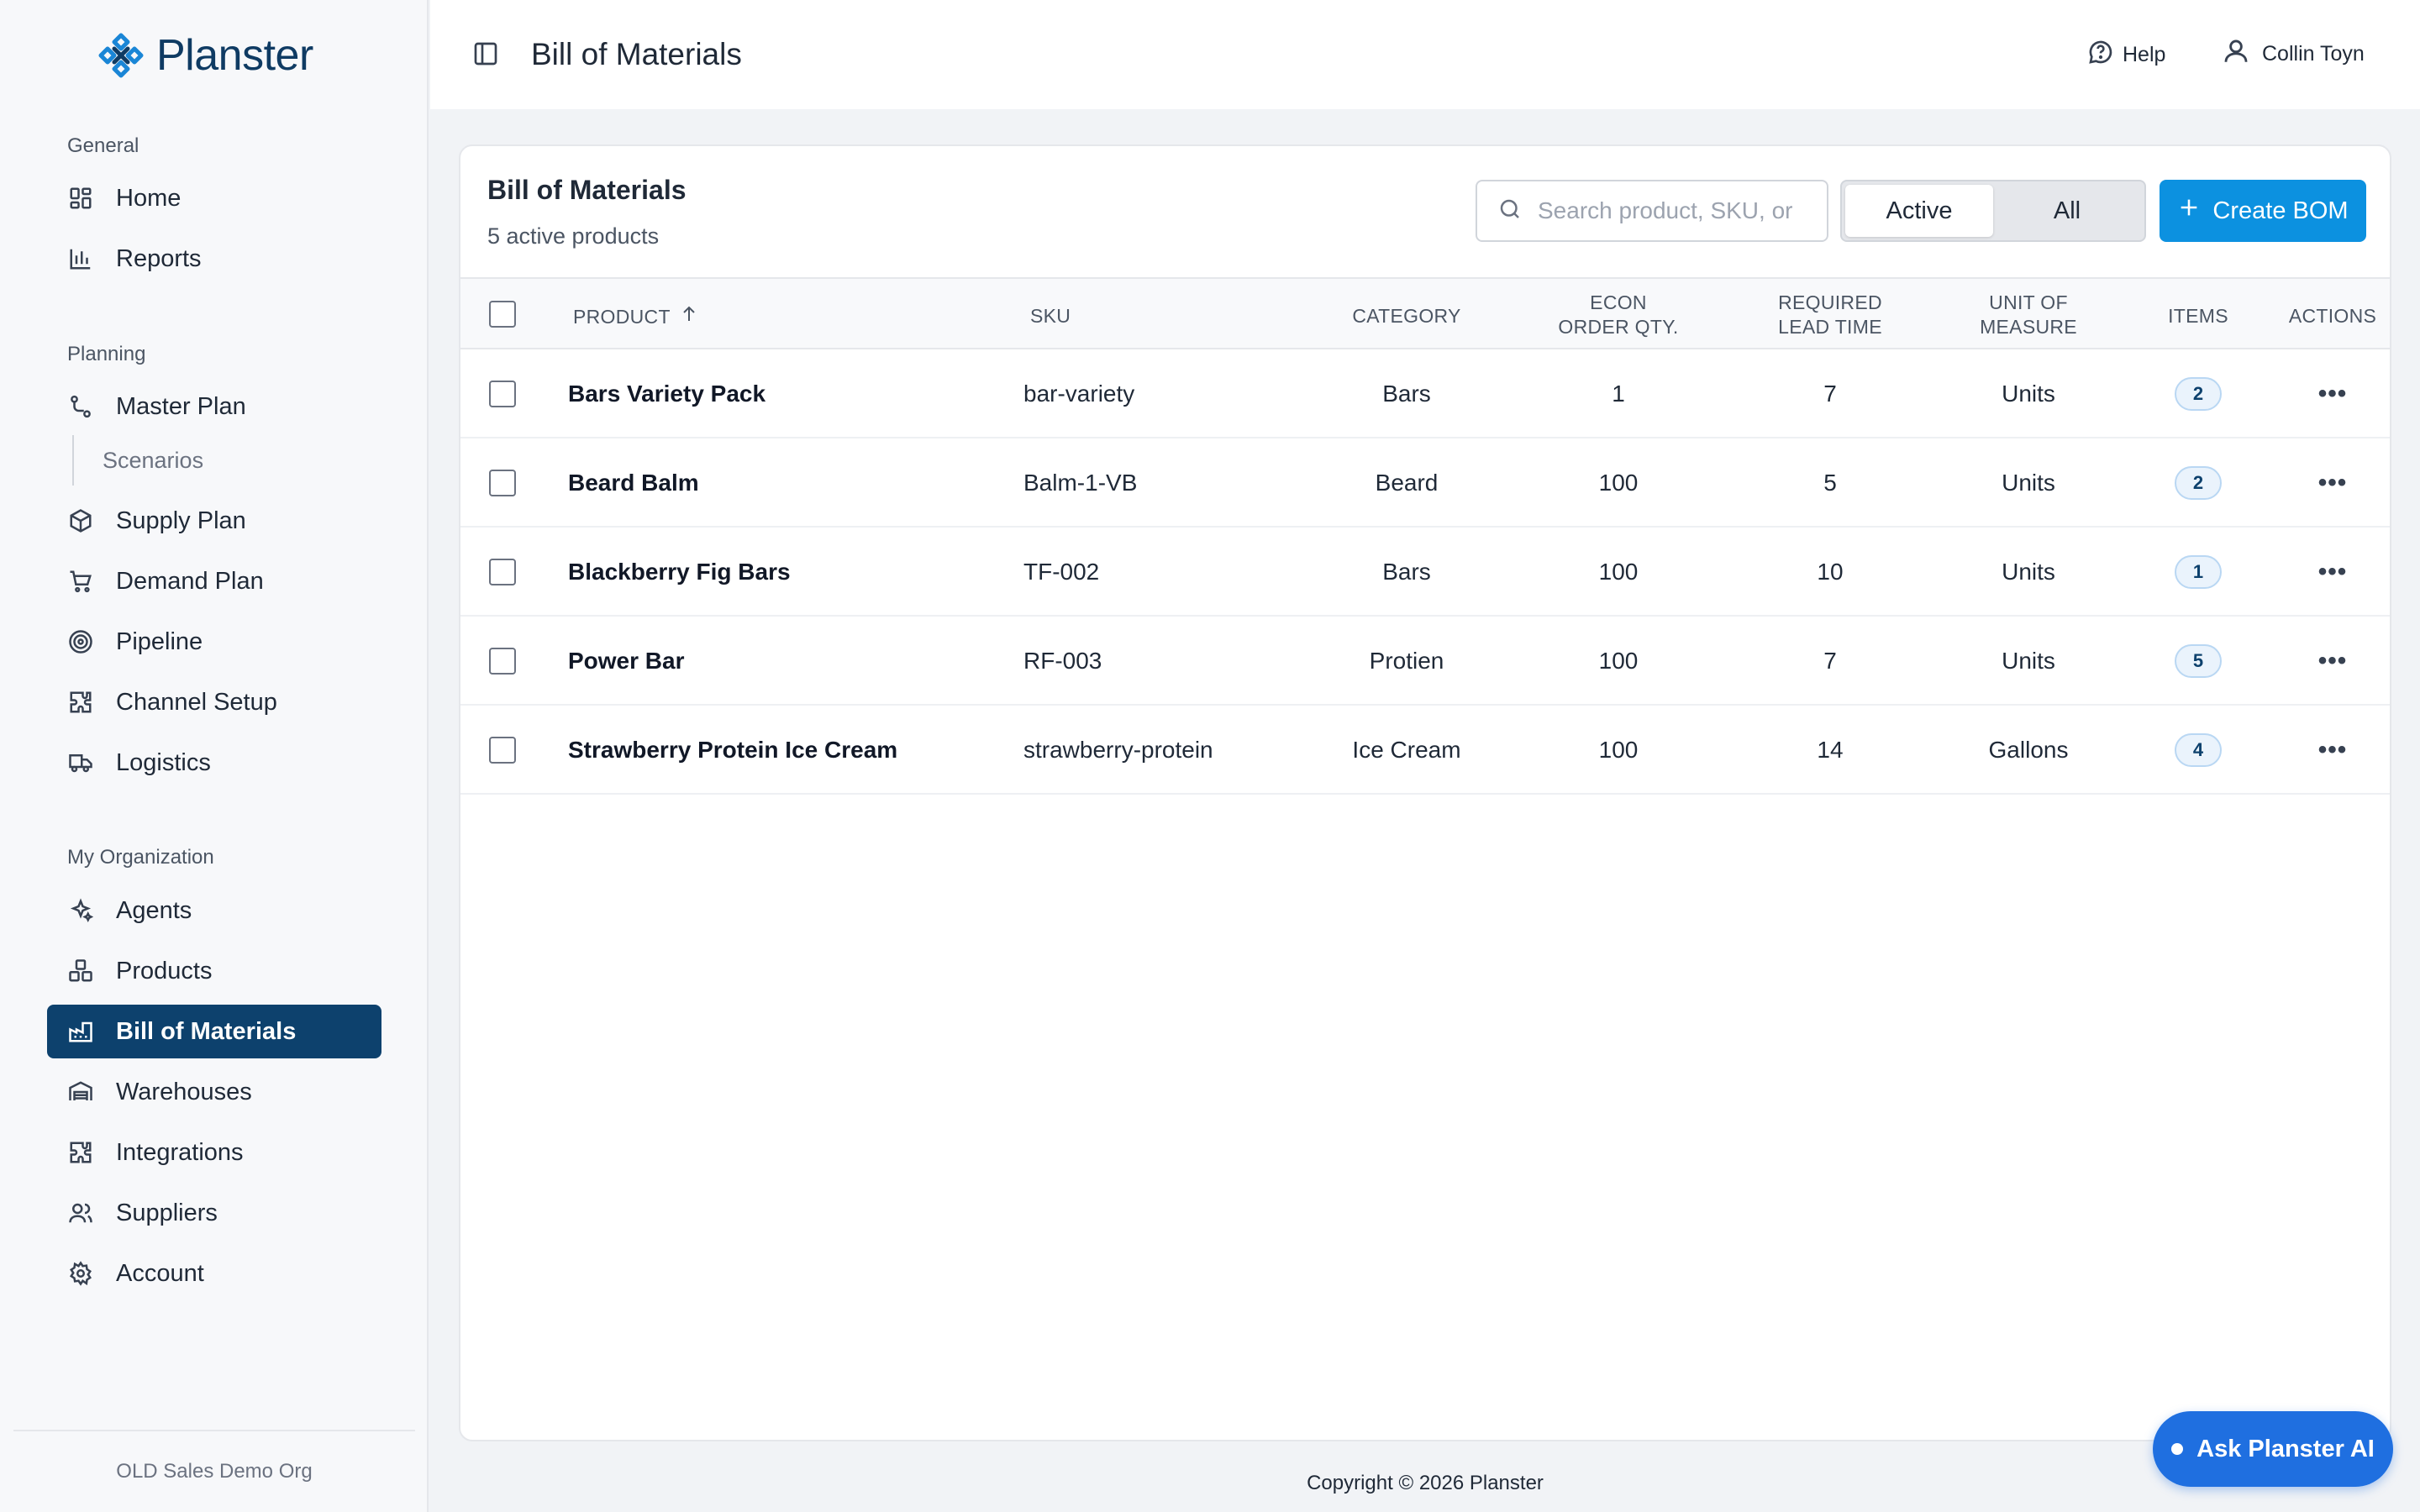  What do you see at coordinates (214, 763) in the screenshot?
I see `sidebar-item-logistics: Logistics` at bounding box center [214, 763].